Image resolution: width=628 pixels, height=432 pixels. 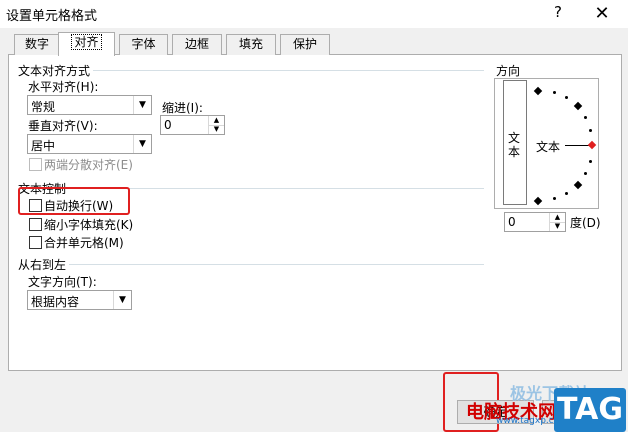 What do you see at coordinates (35, 242) in the screenshot?
I see `merge-cells-checkbox` at bounding box center [35, 242].